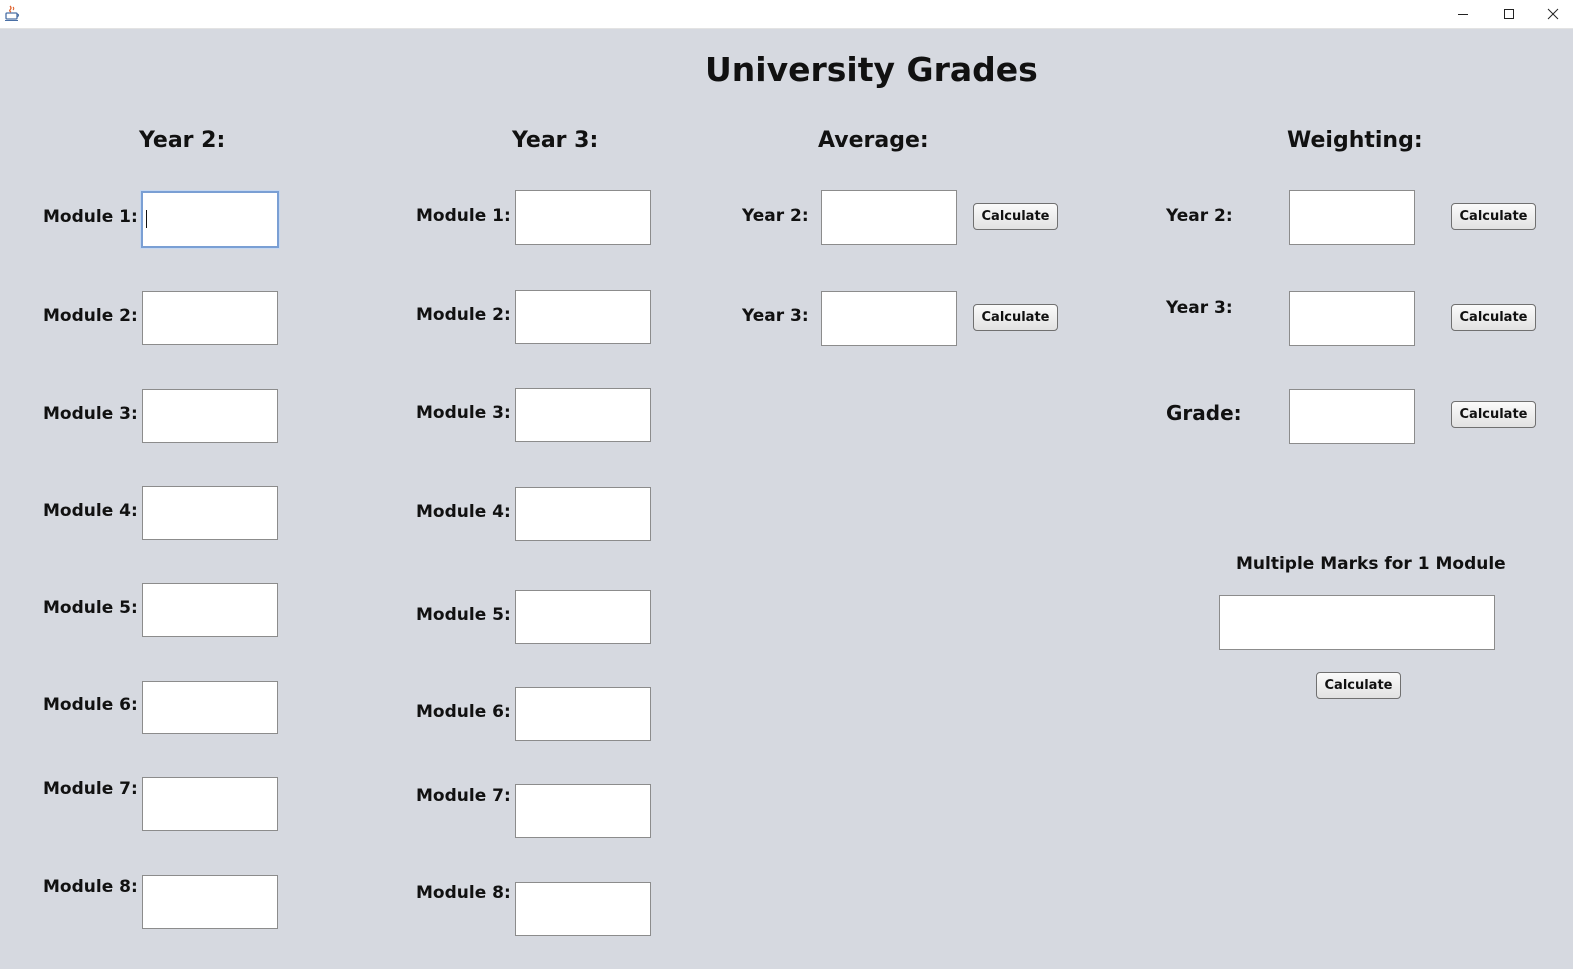 The image size is (1573, 969). Describe the element at coordinates (1352, 217) in the screenshot. I see `weighting-year2-output` at that location.